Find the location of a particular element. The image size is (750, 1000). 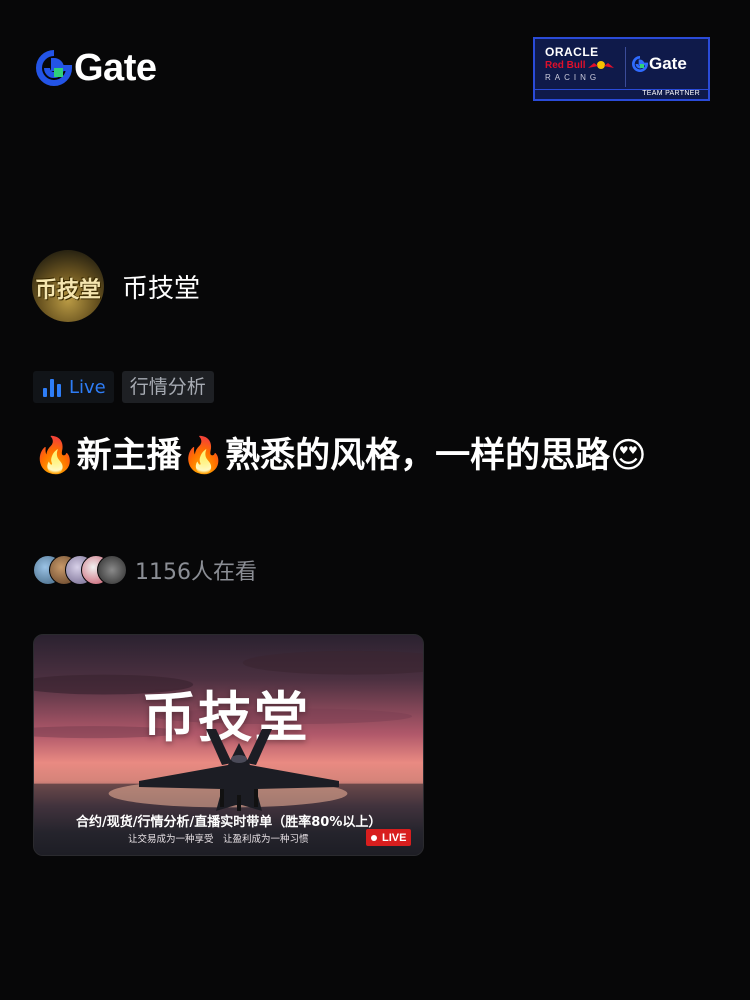

viewer-info: 1156人在看 is located at coordinates (145, 570).